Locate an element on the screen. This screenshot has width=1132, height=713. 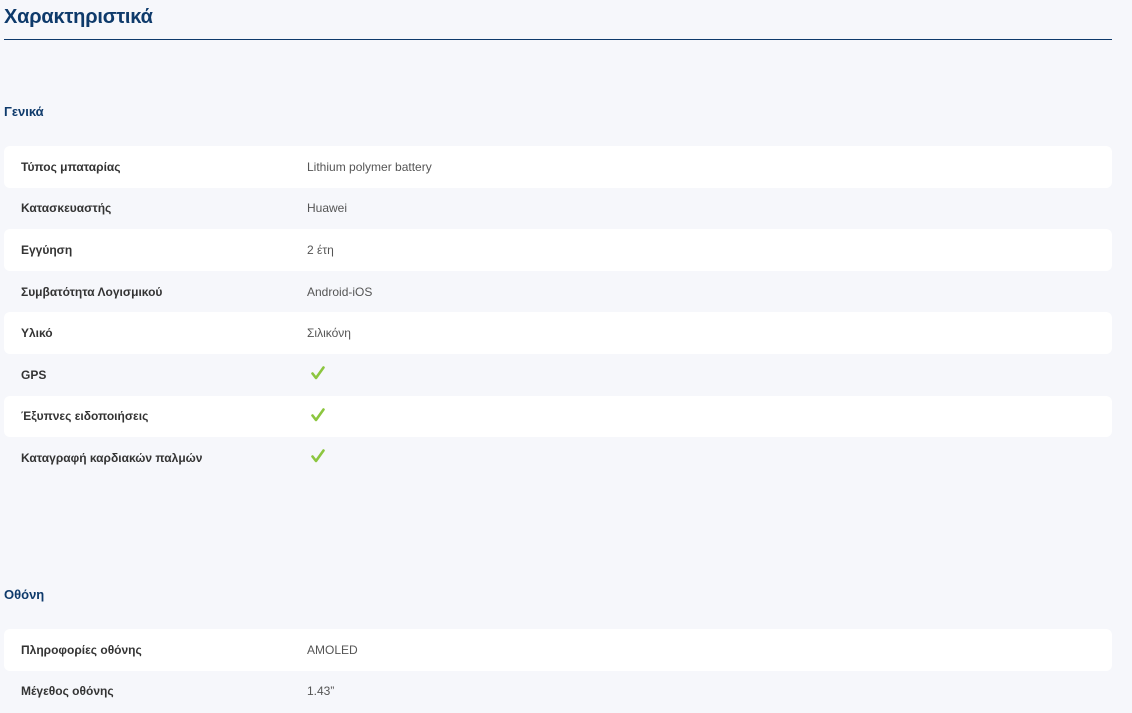
spec-value: AMOLED is located at coordinates (332, 649).